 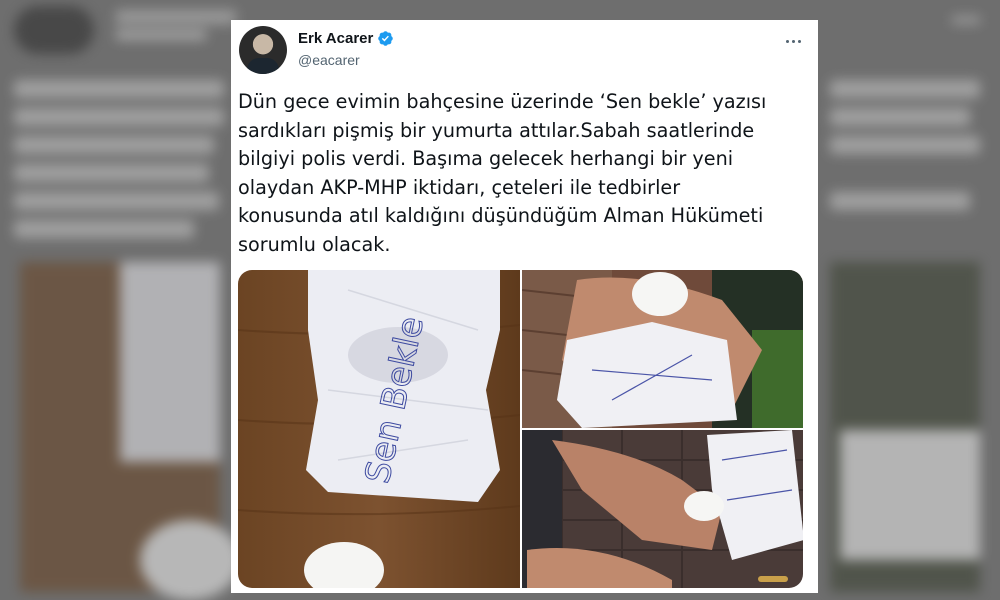 What do you see at coordinates (335, 38) in the screenshot?
I see `author-name: Erk Acarer` at bounding box center [335, 38].